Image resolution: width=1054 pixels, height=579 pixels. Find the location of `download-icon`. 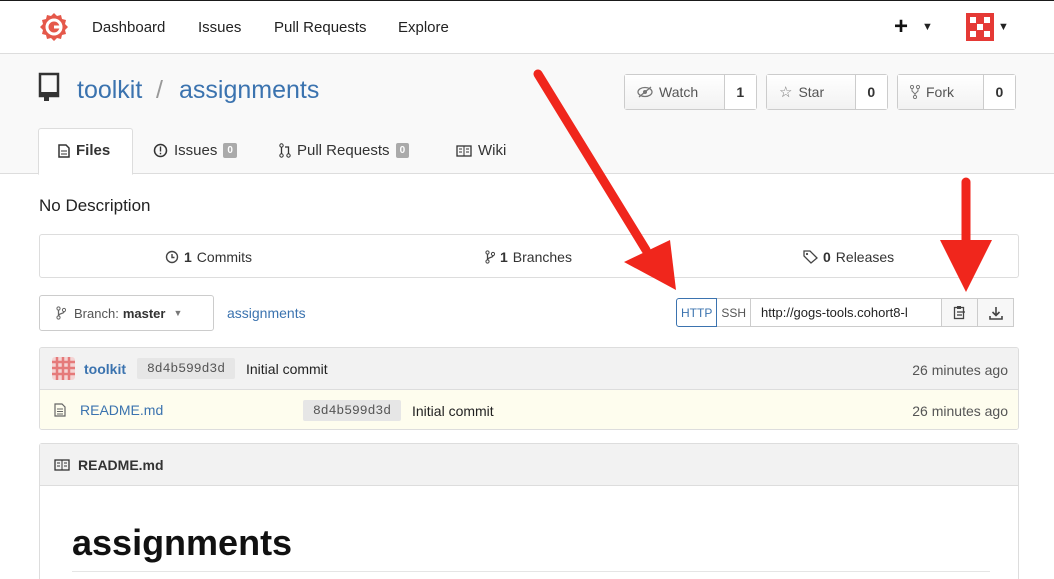

download-icon is located at coordinates (995, 313).